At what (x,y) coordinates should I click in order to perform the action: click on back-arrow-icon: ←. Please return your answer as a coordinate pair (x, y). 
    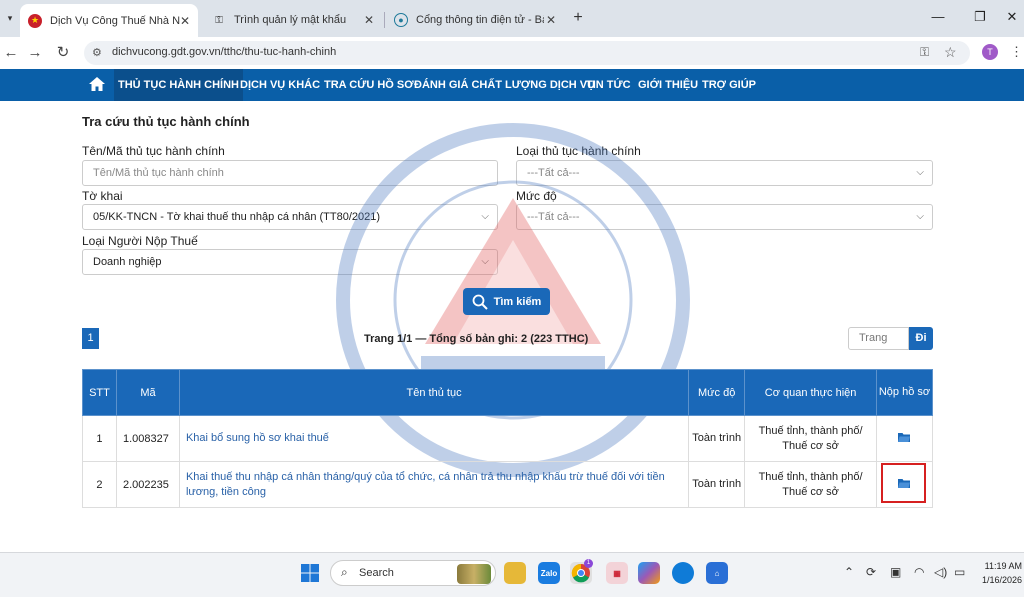
    Looking at the image, I should click on (11, 53).